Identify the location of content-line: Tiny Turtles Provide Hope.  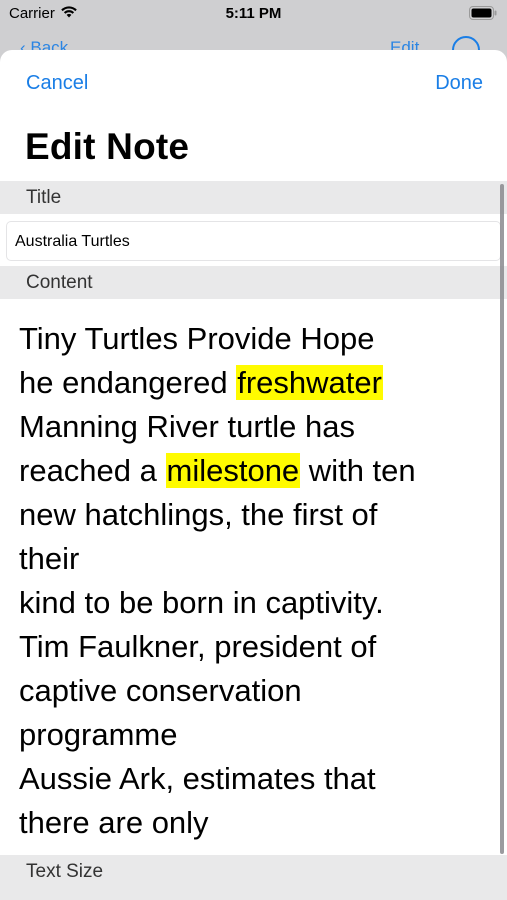
(251, 339).